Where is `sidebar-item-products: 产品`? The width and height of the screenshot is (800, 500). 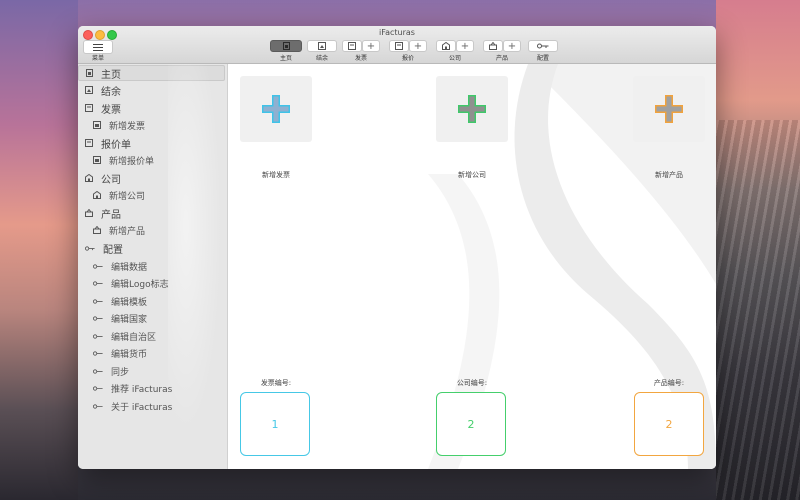
sidebar-item-products: 产品 is located at coordinates (155, 213).